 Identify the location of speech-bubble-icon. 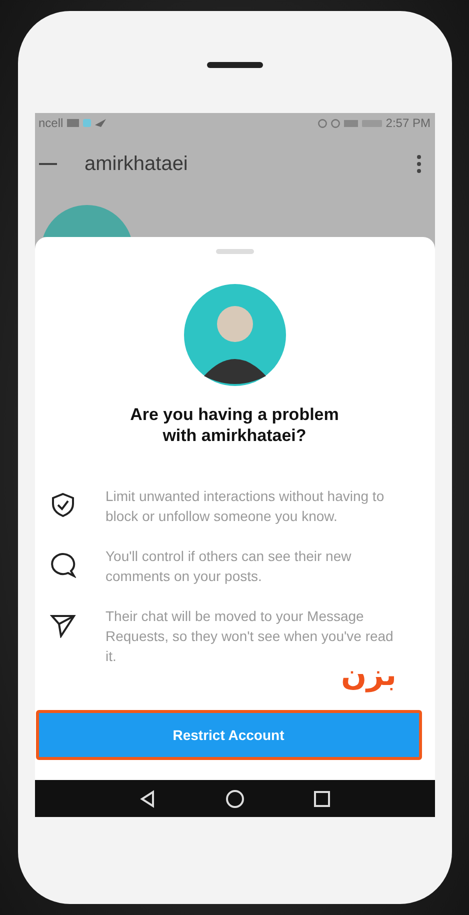
(63, 565).